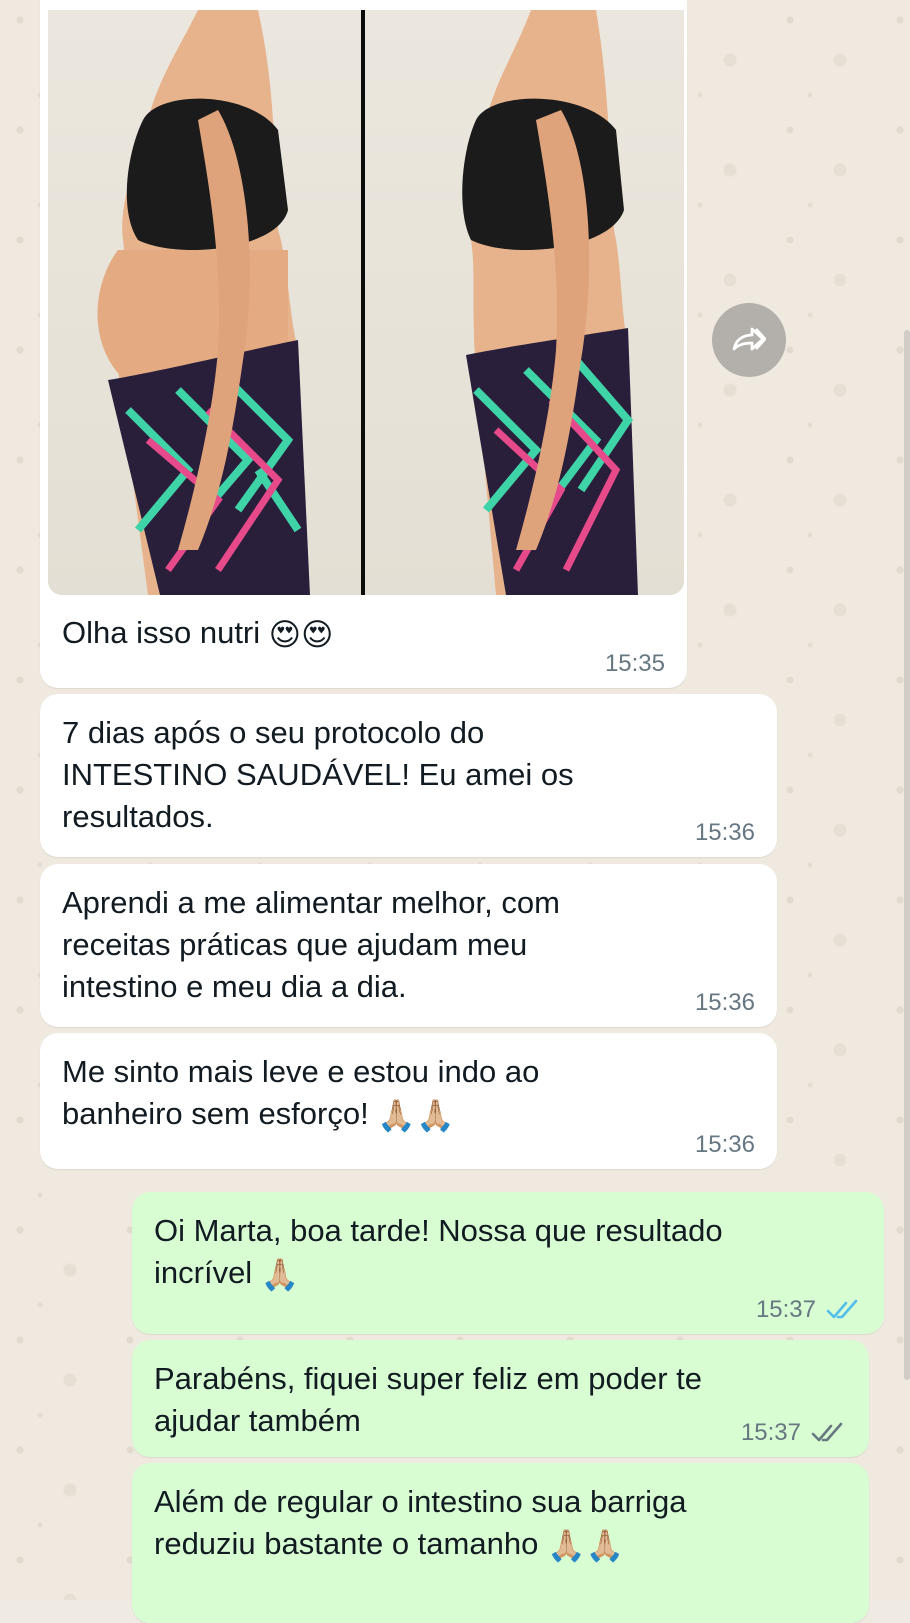 This screenshot has height=1623, width=910. I want to click on forward-icon, so click(749, 339).